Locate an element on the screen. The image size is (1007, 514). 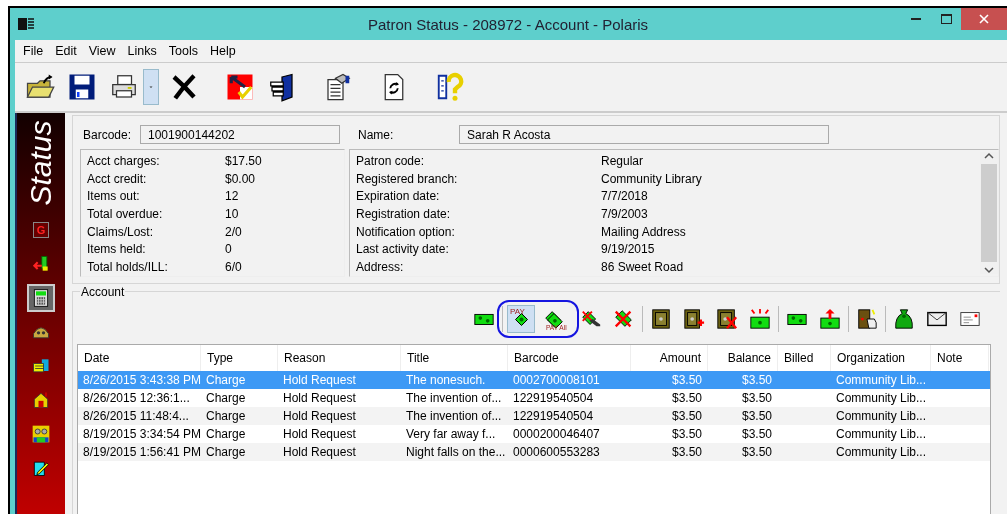
table-cell-text: 8/19/2015 3:34:54 PM is located at coordinates (141, 434).